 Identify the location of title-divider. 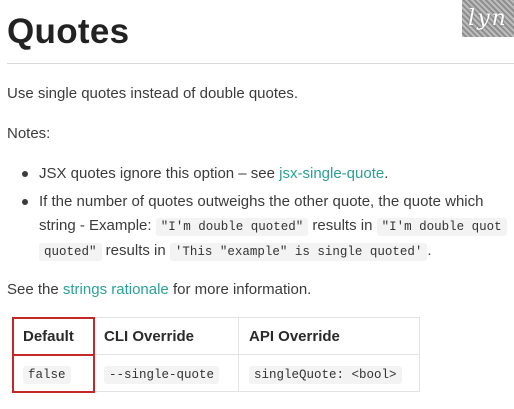
(260, 63).